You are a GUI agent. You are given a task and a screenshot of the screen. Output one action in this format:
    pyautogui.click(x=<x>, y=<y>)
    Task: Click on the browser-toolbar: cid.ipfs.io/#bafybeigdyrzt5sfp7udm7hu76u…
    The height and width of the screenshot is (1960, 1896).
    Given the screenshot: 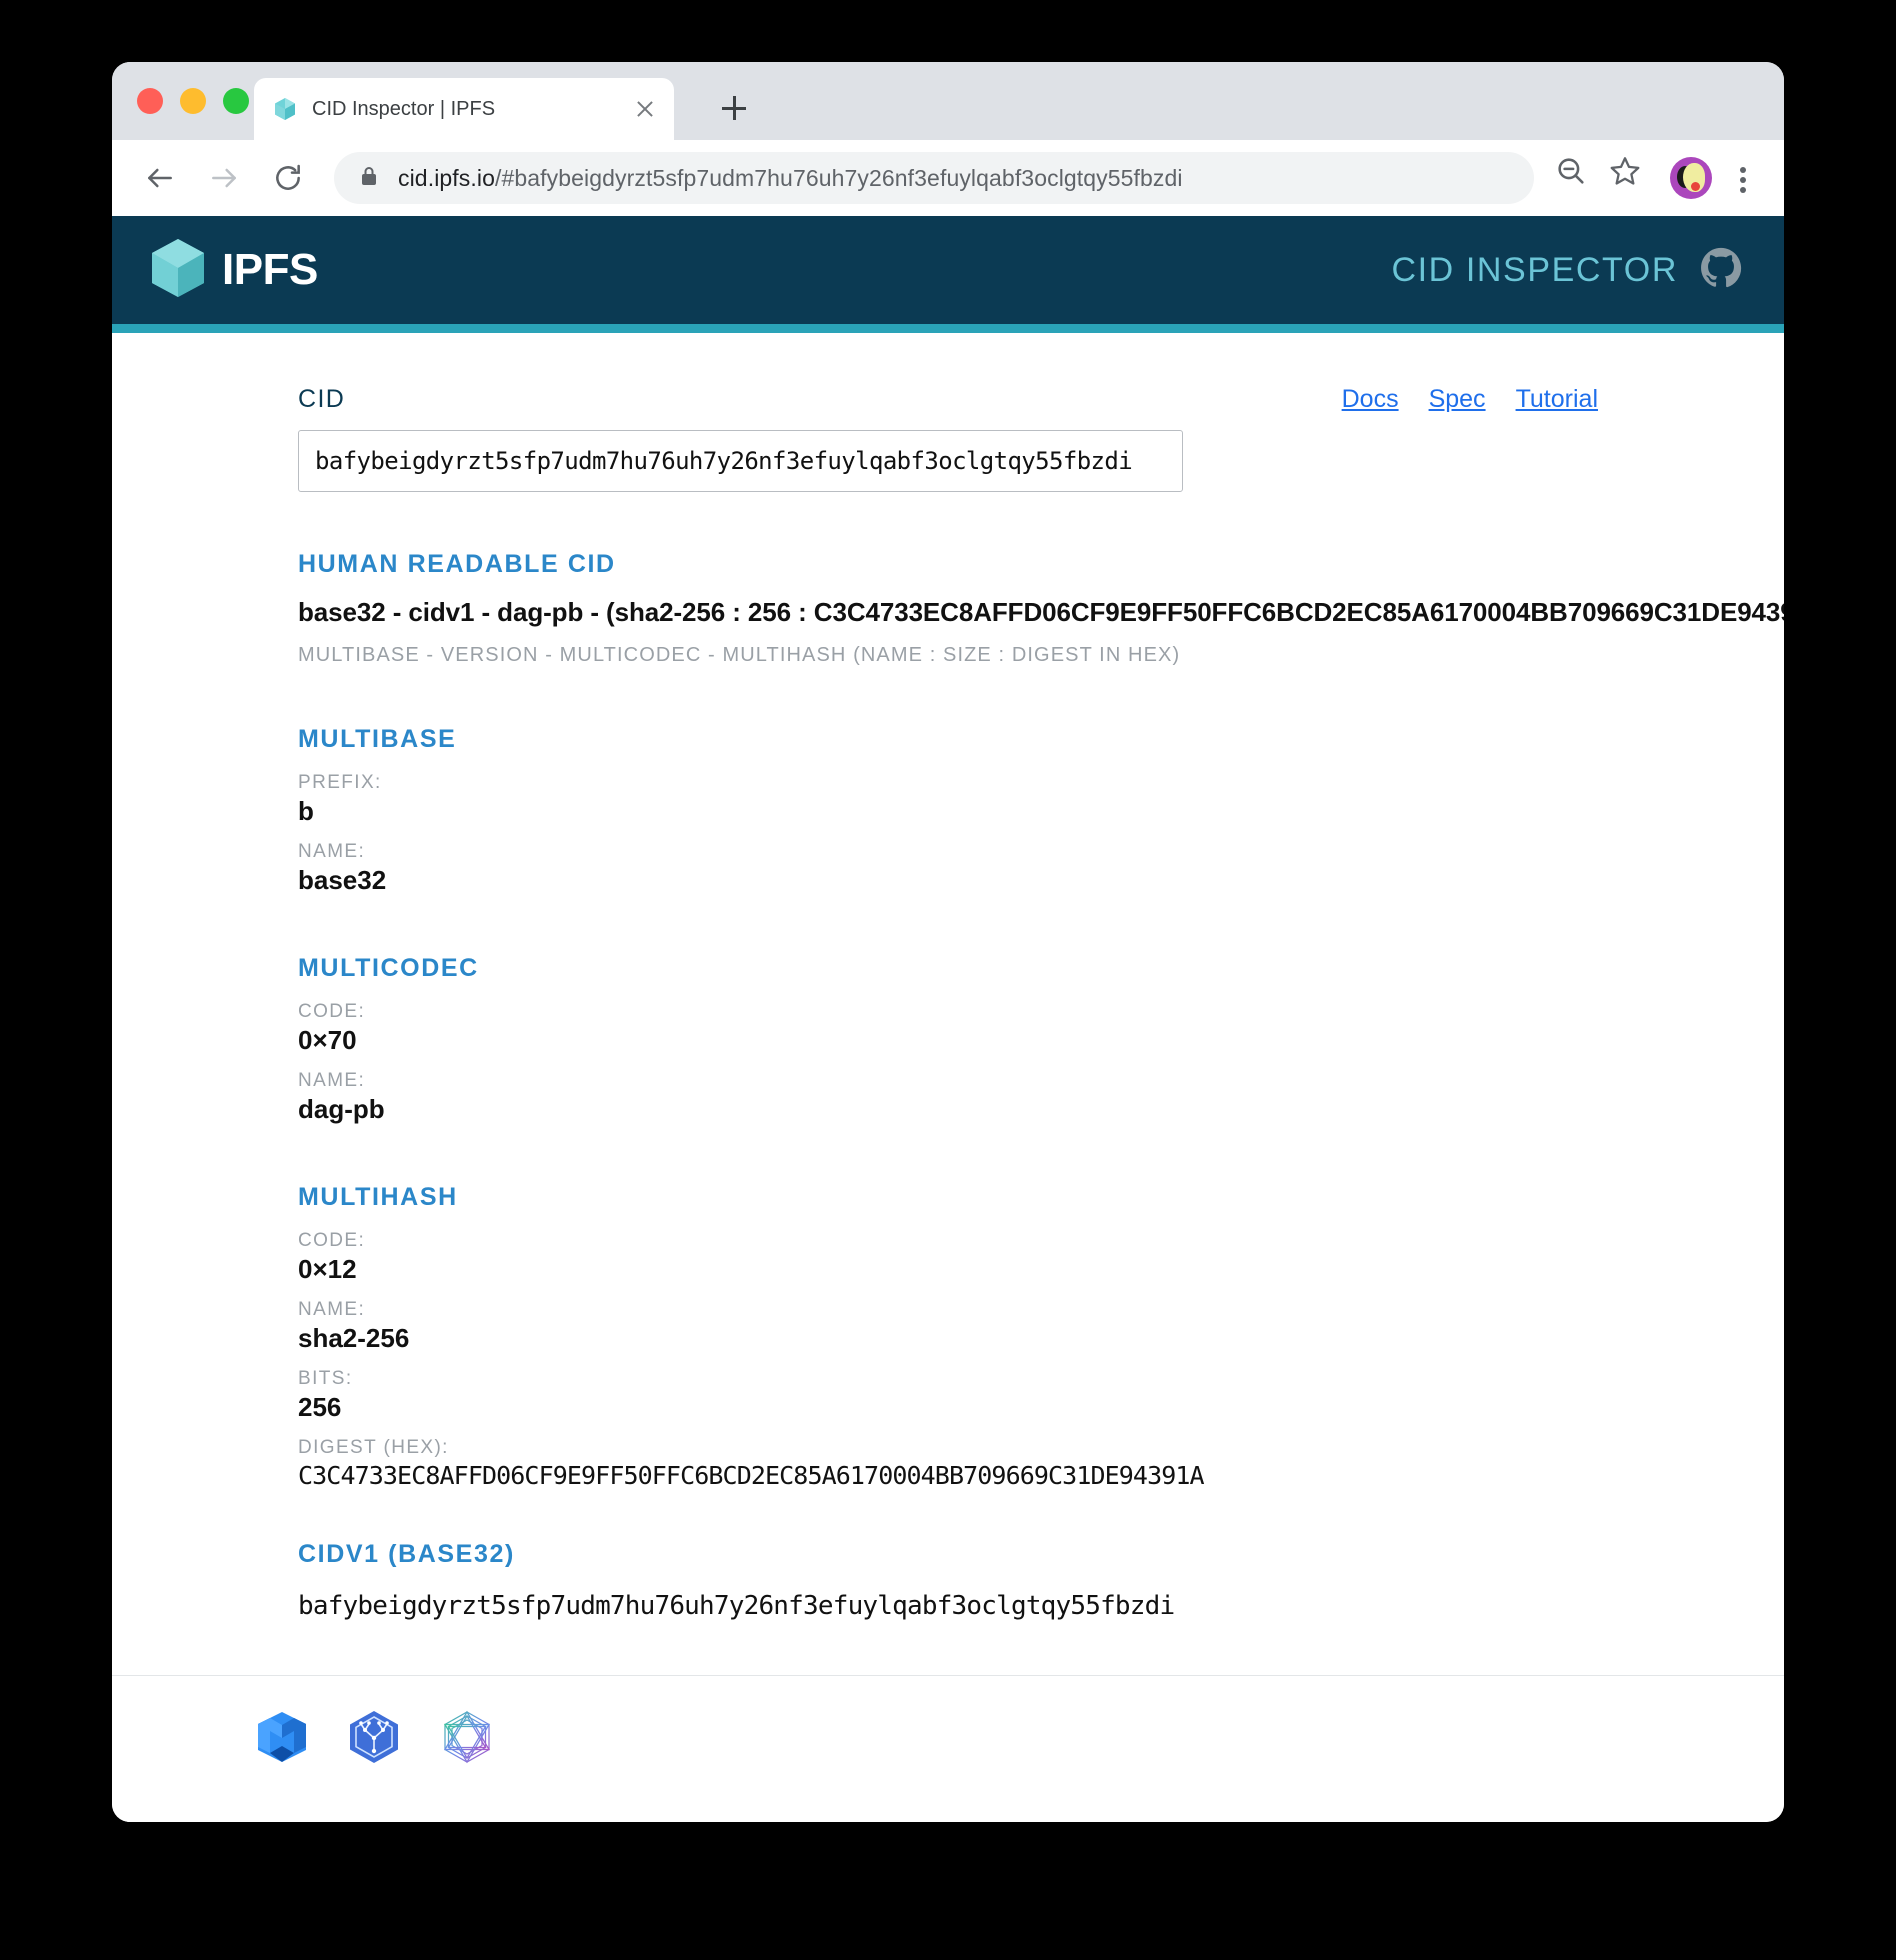 What is the action you would take?
    pyautogui.click(x=948, y=178)
    